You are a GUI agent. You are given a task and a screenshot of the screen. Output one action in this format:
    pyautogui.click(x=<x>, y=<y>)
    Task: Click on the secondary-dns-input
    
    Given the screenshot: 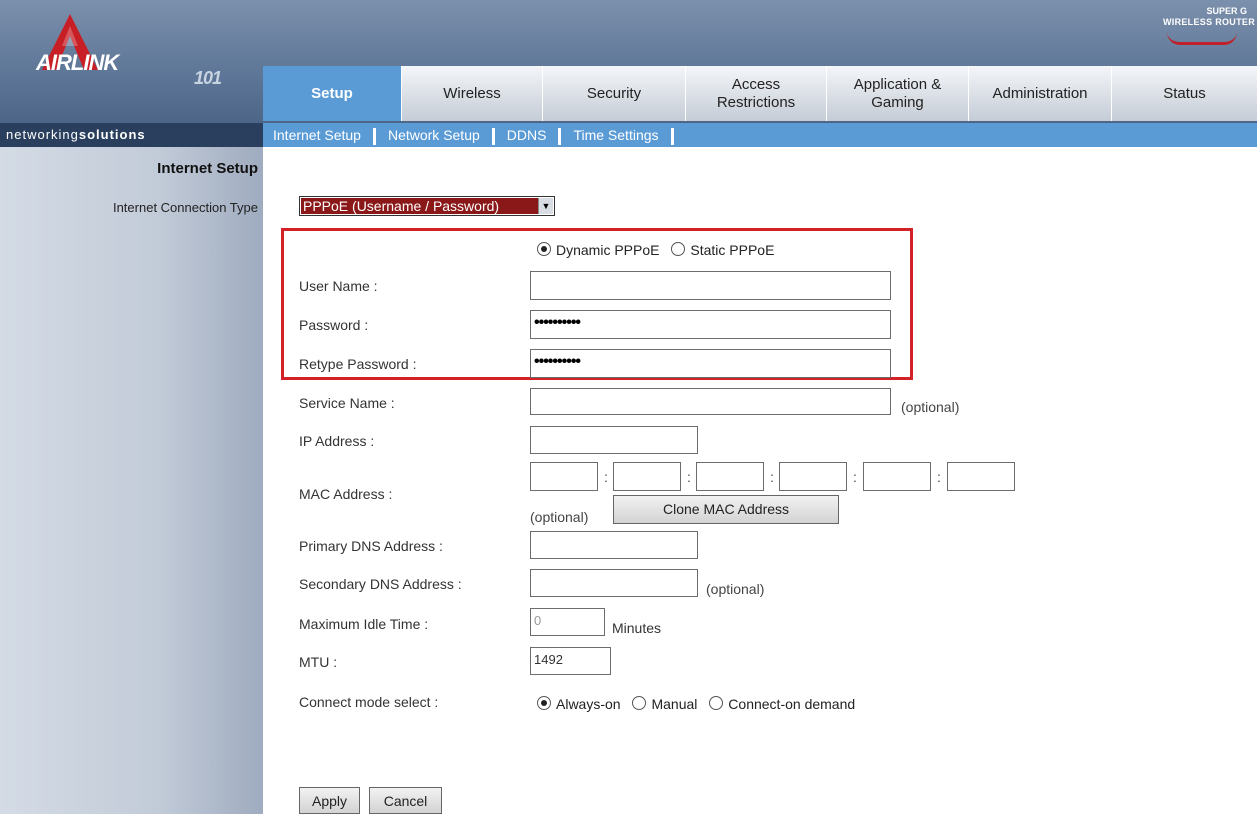 What is the action you would take?
    pyautogui.click(x=614, y=583)
    